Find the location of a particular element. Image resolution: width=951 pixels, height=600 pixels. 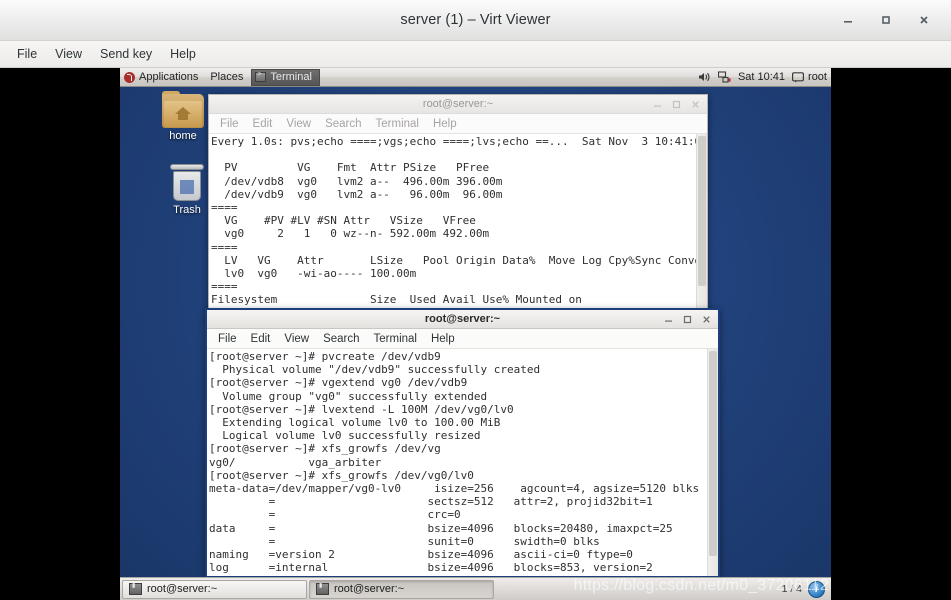

terminal-1-scrollbar is located at coordinates (701, 223).